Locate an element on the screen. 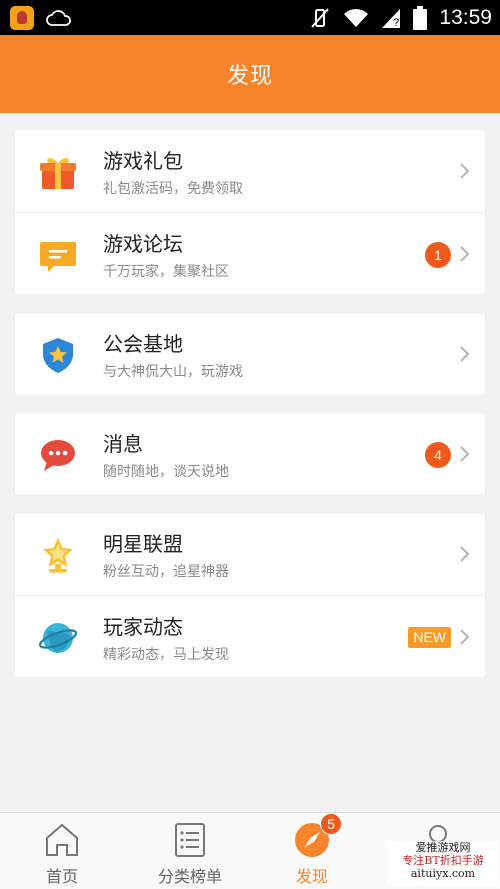 The image size is (500, 889). card-messages: 消息 随时随地，谈天说地 4 is located at coordinates (250, 454).